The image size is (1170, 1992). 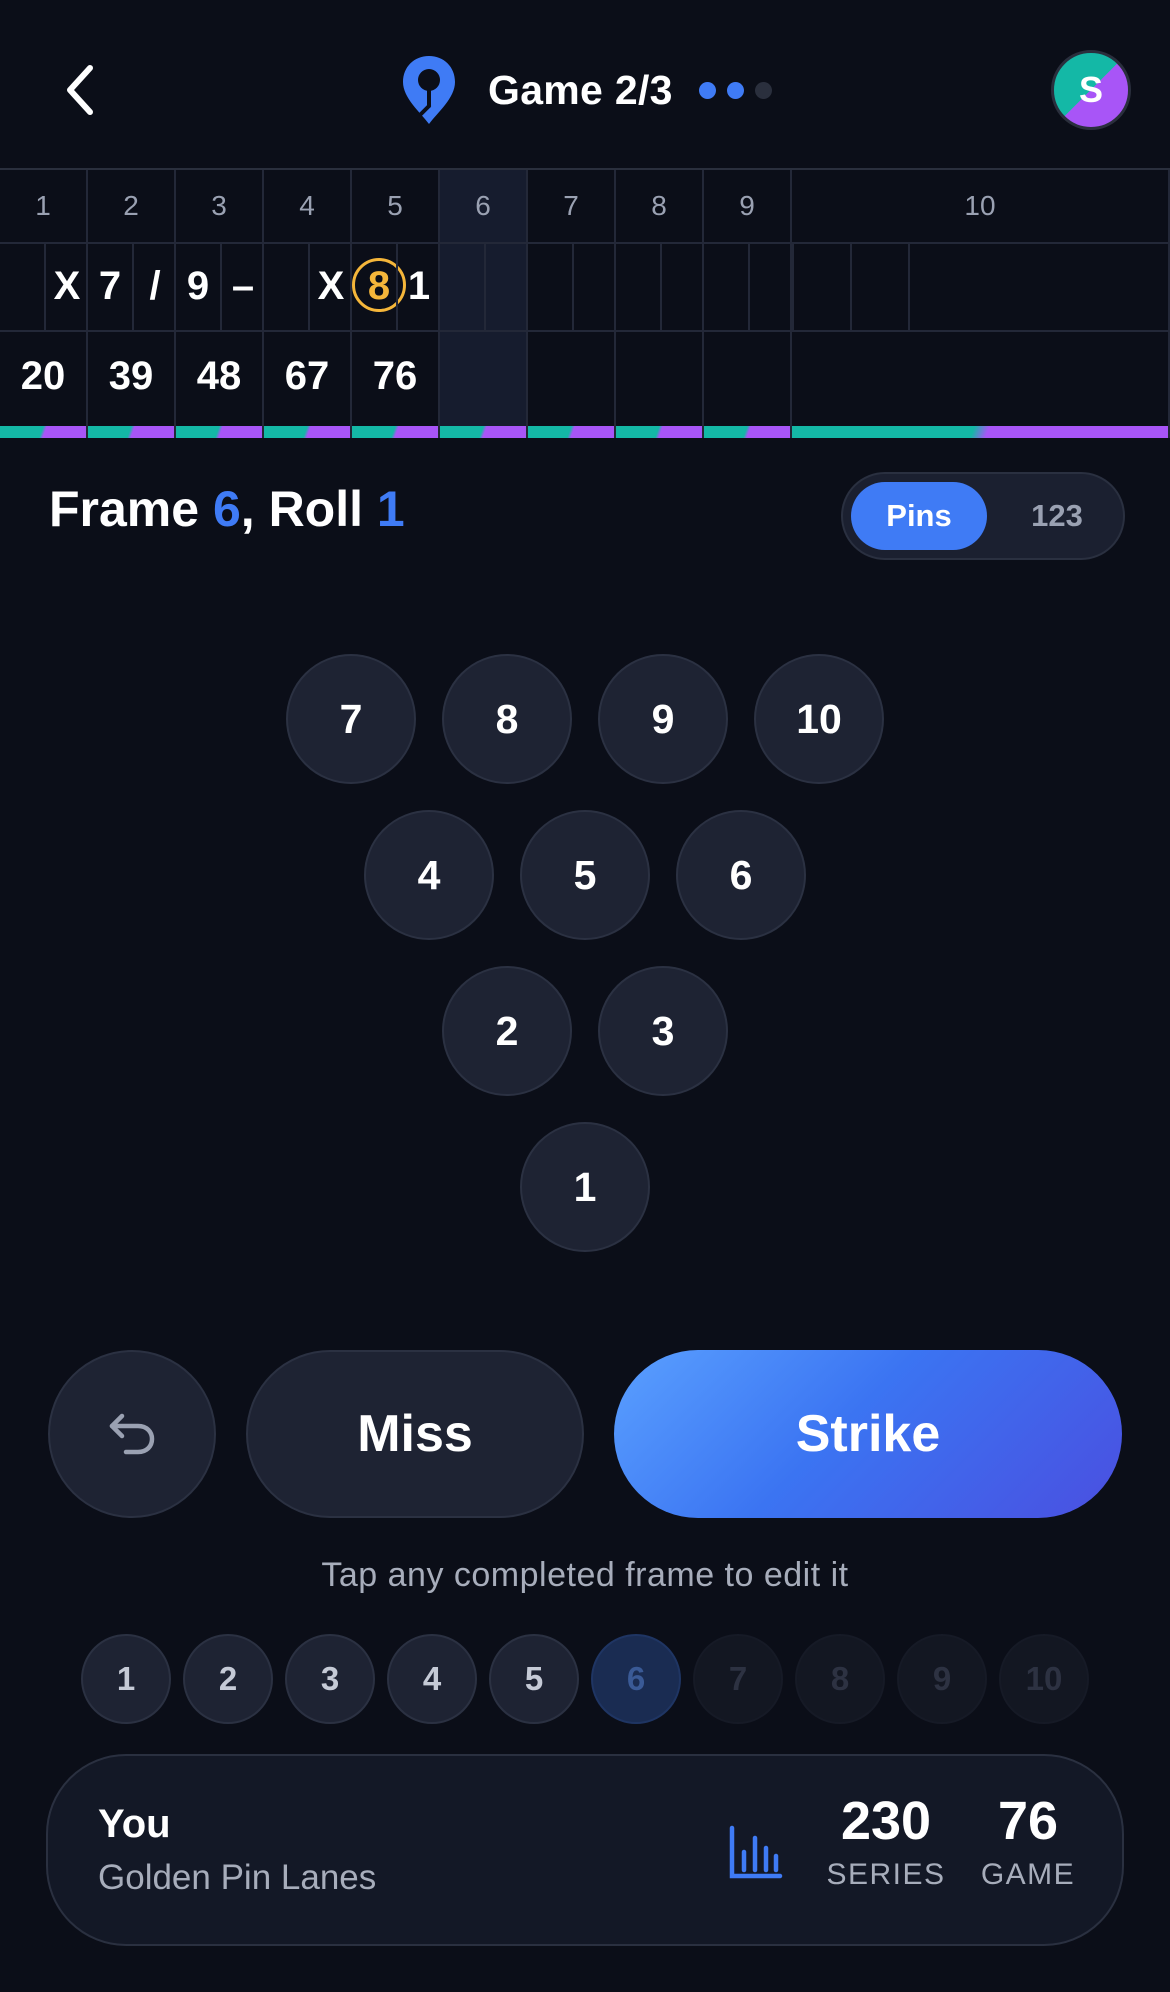 I want to click on numbers-mode-button: 123, so click(x=1057, y=516).